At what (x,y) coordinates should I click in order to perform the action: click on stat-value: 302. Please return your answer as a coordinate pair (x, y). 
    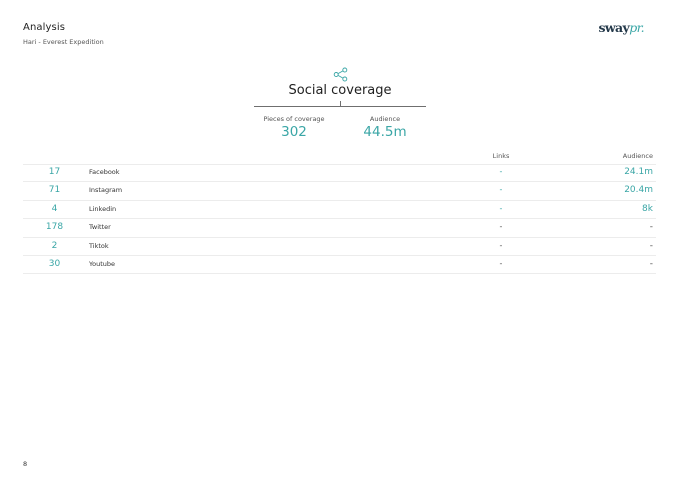
    Looking at the image, I should click on (294, 132).